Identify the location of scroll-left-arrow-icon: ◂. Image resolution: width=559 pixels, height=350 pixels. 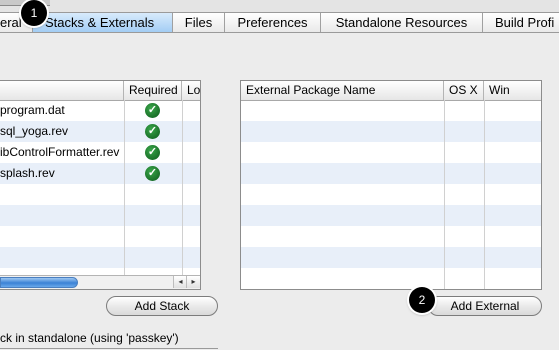
(180, 282).